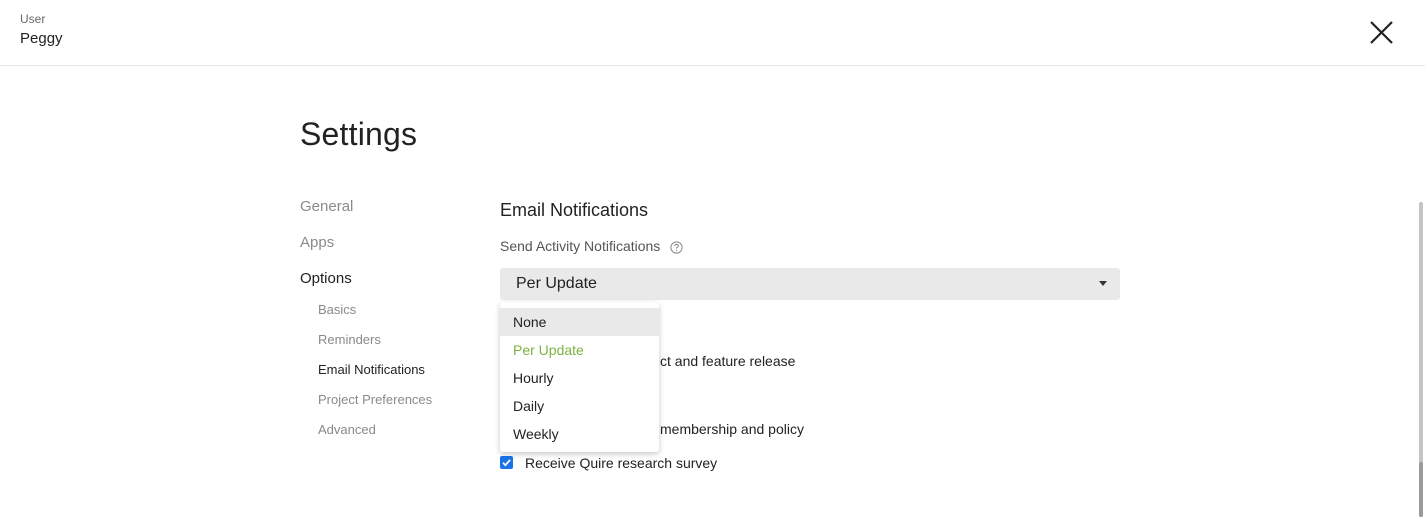 This screenshot has height=517, width=1425. What do you see at coordinates (580, 246) in the screenshot?
I see `activity-notifications-label: Send Activity Notifications` at bounding box center [580, 246].